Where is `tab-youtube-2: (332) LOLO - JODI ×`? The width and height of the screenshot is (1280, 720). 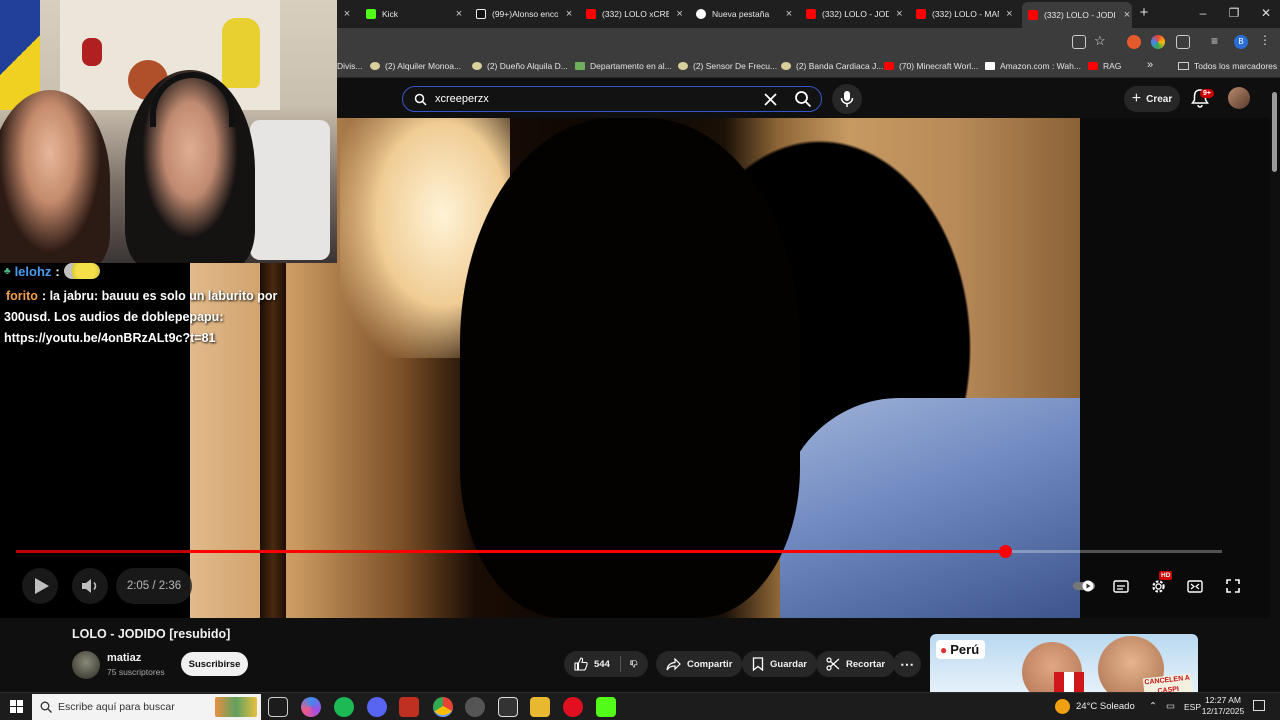 tab-youtube-2: (332) LOLO - JODI × is located at coordinates (852, 14).